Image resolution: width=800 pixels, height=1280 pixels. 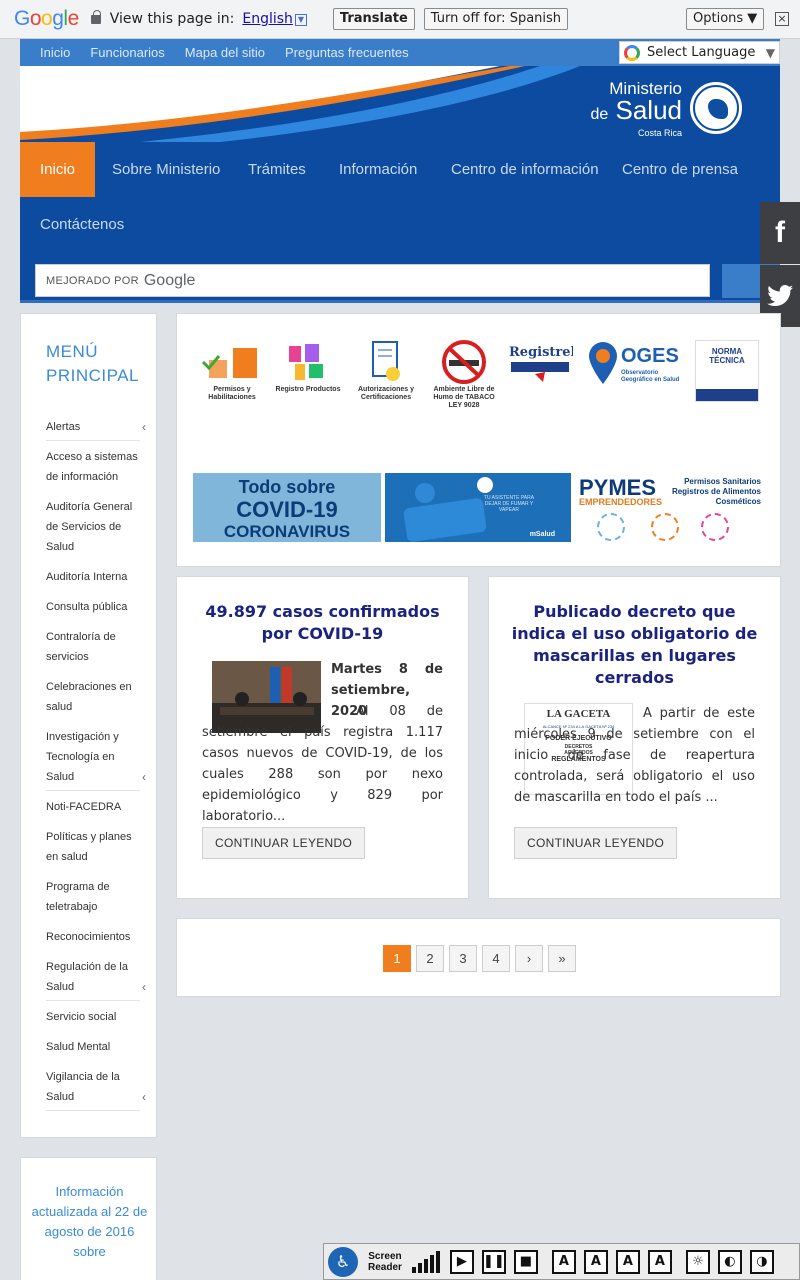 I want to click on brightness-icon: ☼, so click(x=697, y=1261).